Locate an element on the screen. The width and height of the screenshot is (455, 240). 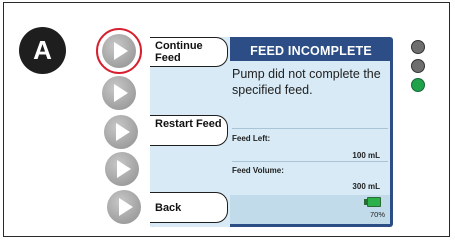
soft-key-2-button is located at coordinates (119, 93).